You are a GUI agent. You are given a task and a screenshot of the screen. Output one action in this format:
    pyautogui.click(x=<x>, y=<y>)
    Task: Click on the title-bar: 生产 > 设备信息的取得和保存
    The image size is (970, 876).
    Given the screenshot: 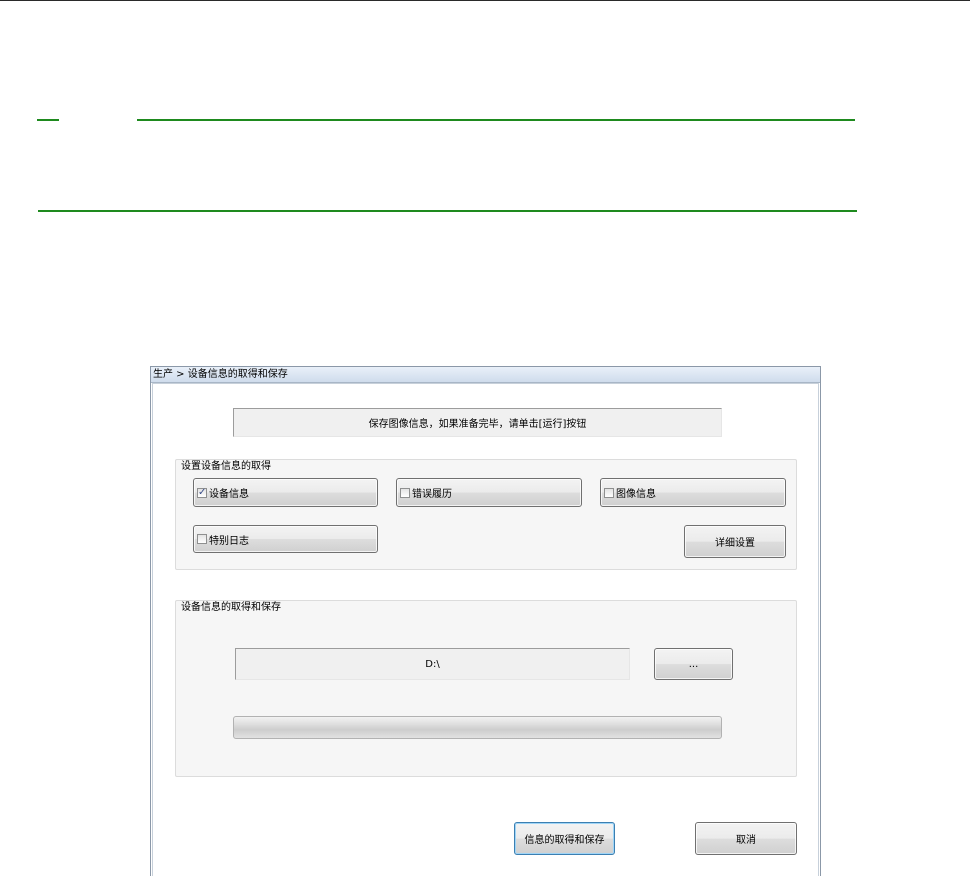 What is the action you would take?
    pyautogui.click(x=485, y=375)
    